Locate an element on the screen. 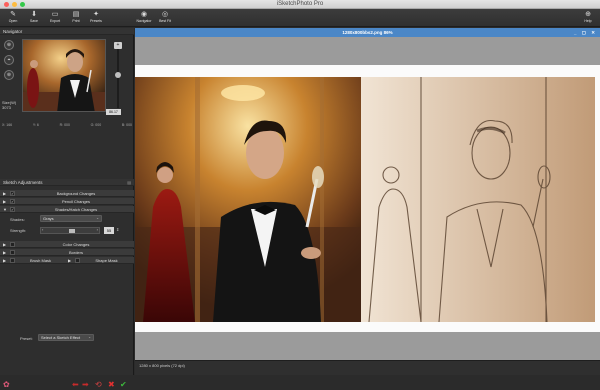 This screenshot has height=390, width=600. print-button: ▤ Print is located at coordinates (76, 18).